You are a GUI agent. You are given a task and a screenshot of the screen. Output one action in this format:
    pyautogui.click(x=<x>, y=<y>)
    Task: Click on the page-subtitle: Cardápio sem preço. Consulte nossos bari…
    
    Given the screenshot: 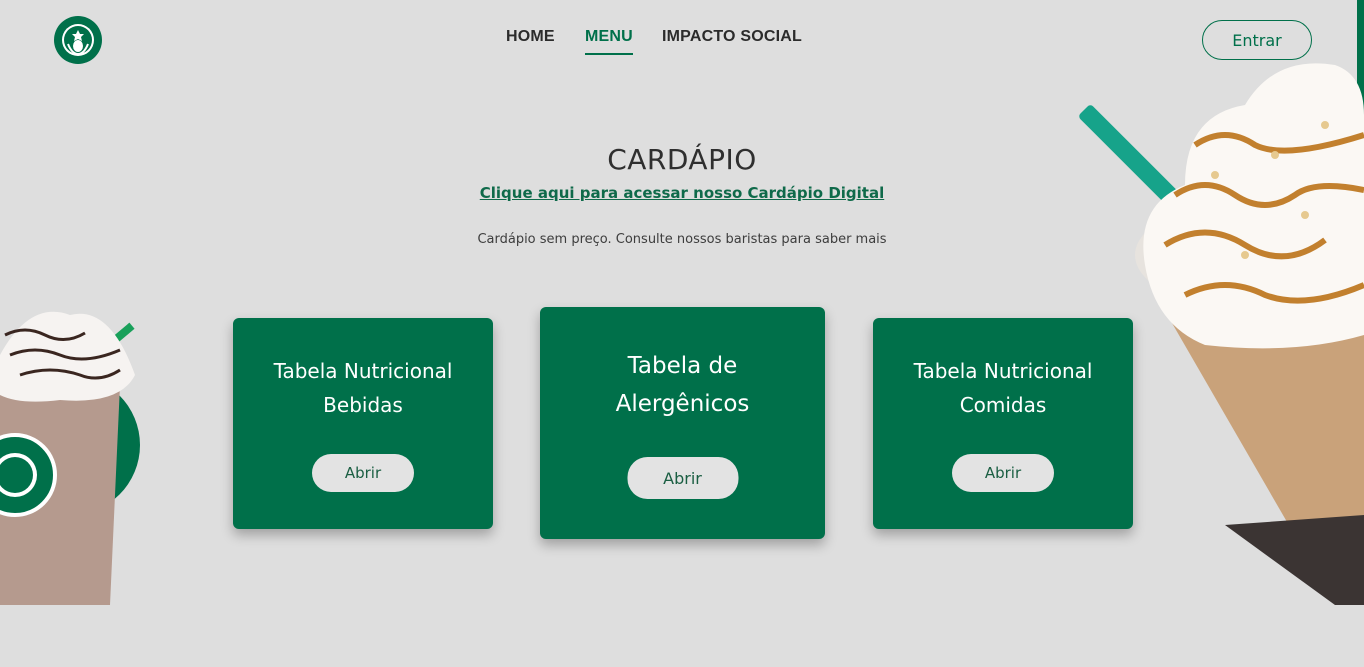 What is the action you would take?
    pyautogui.click(x=682, y=239)
    